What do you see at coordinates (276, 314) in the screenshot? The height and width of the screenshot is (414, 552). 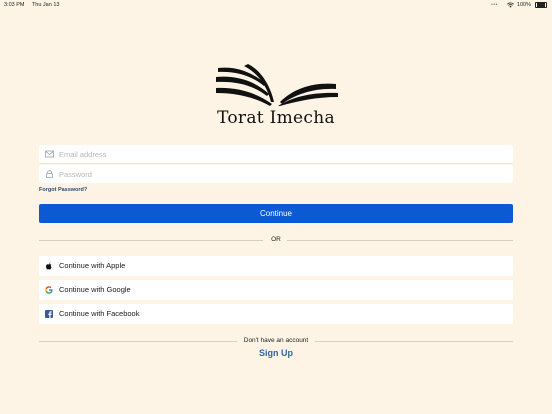 I see `continue-with-facebook-button: Continue with Facebook` at bounding box center [276, 314].